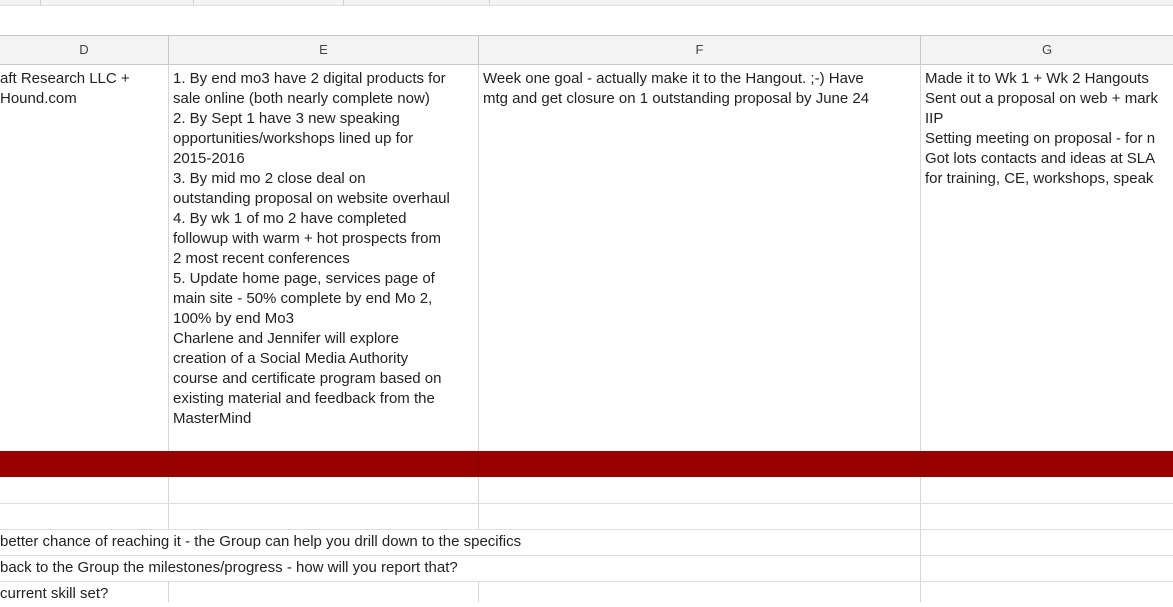 This screenshot has height=607, width=1173. I want to click on column-header-f: F, so click(700, 50).